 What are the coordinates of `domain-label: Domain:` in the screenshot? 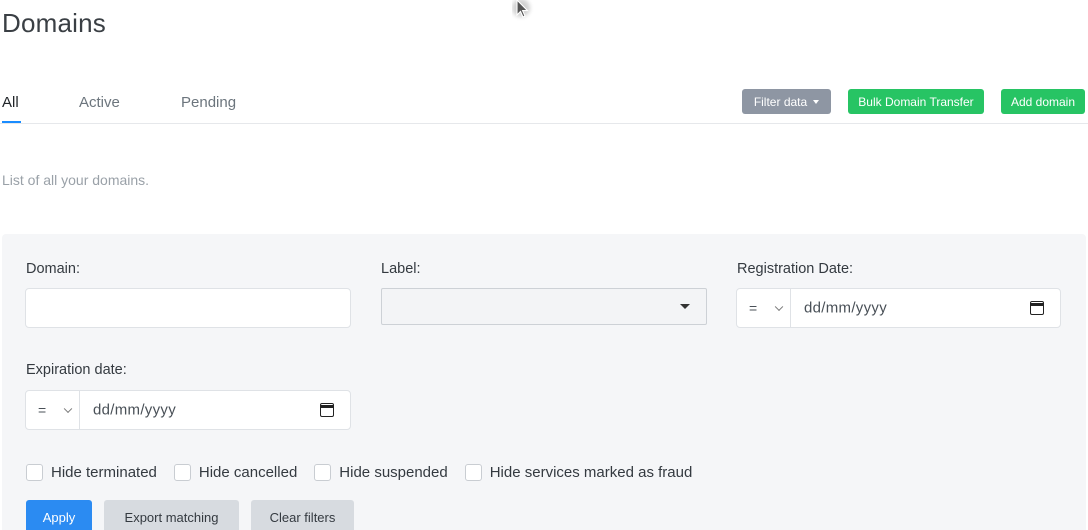 It's located at (53, 269).